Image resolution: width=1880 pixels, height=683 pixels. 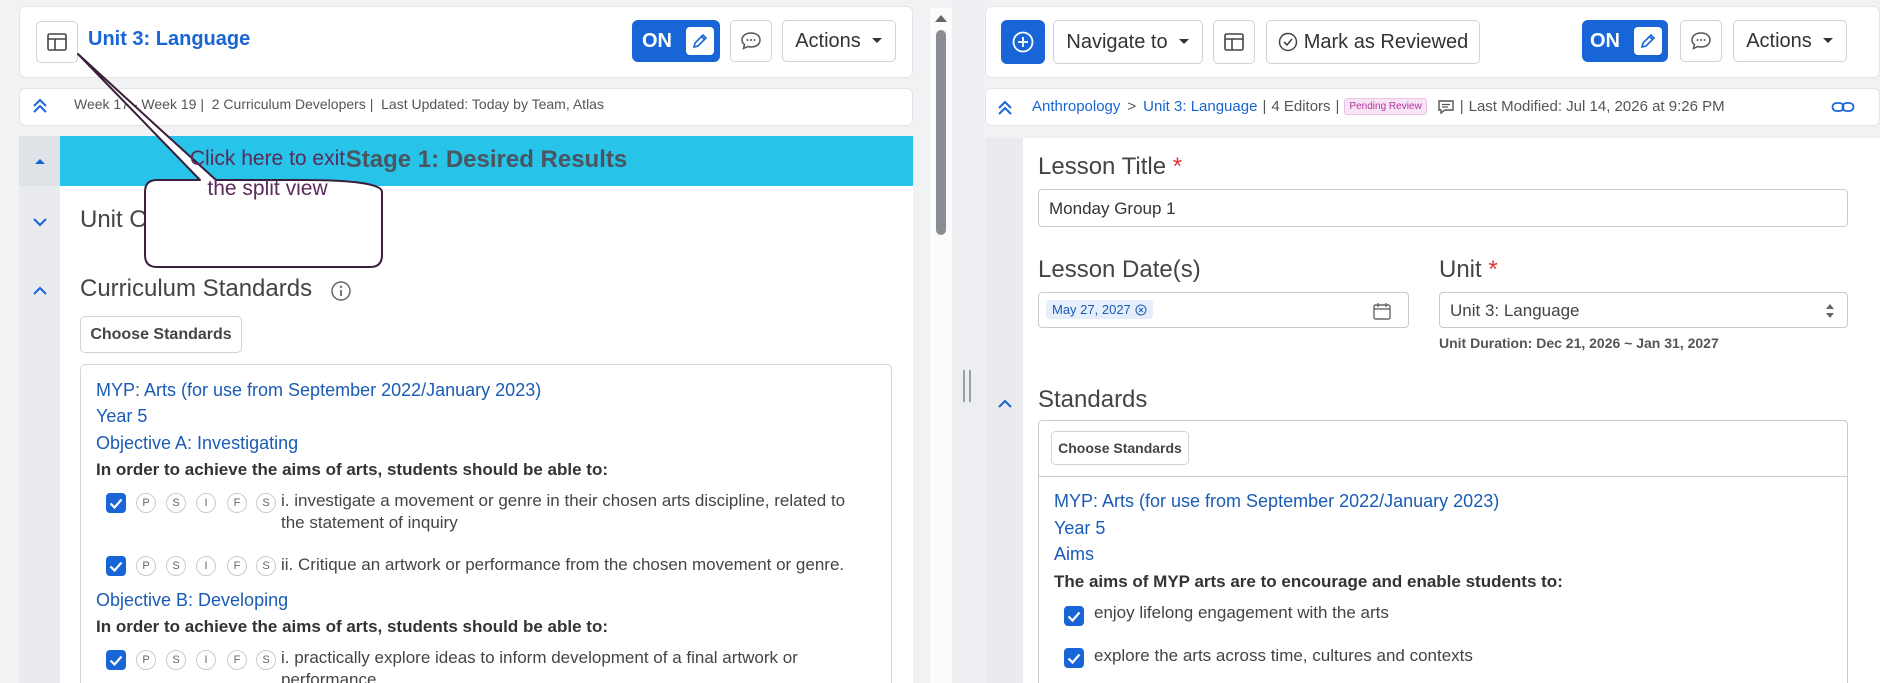 What do you see at coordinates (1076, 106) in the screenshot?
I see `breadcrumb-subject: Anthropology` at bounding box center [1076, 106].